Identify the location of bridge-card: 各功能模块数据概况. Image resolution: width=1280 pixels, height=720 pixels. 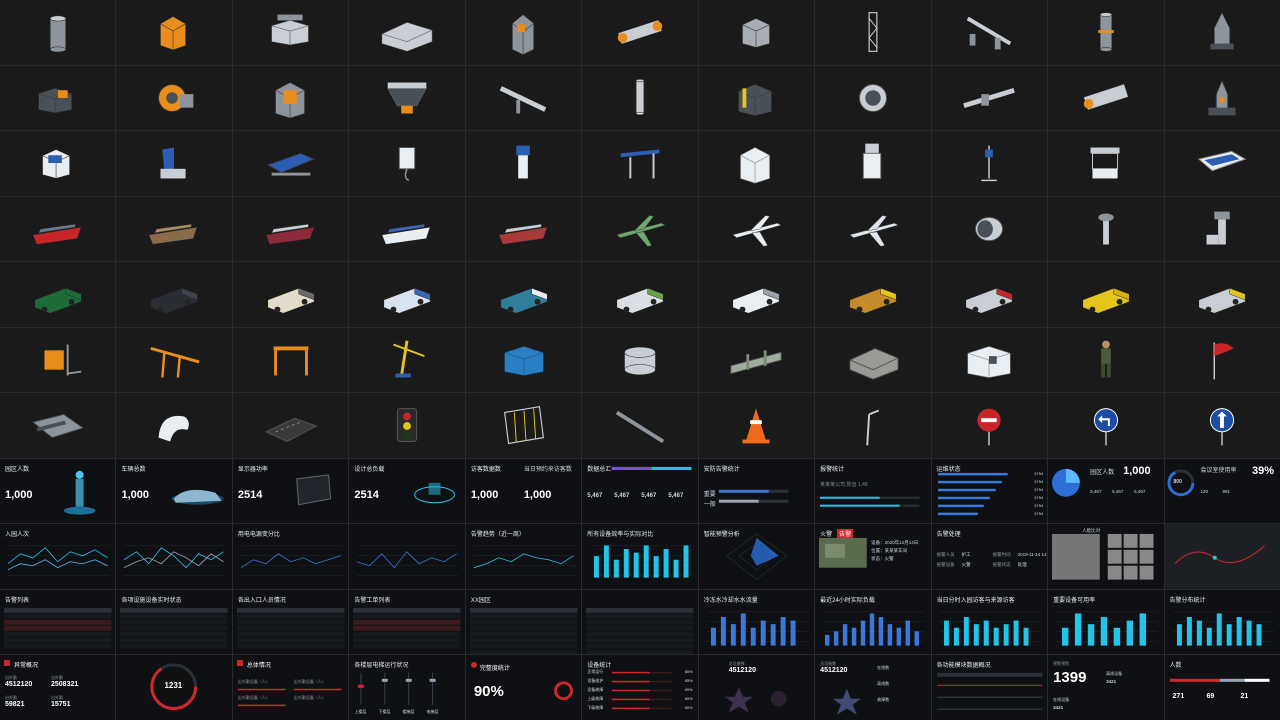
(989, 687).